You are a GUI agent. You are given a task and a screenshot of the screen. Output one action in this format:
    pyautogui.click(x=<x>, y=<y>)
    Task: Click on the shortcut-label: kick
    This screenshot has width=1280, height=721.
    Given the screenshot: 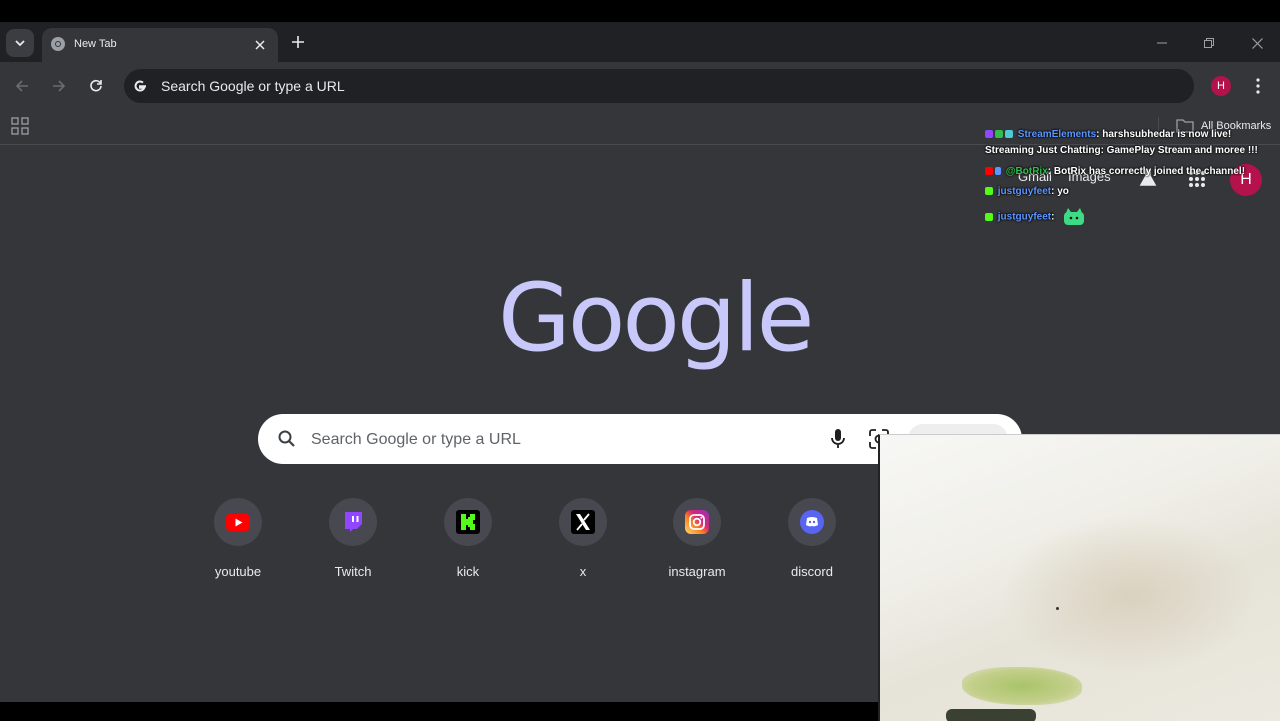 What is the action you would take?
    pyautogui.click(x=468, y=571)
    